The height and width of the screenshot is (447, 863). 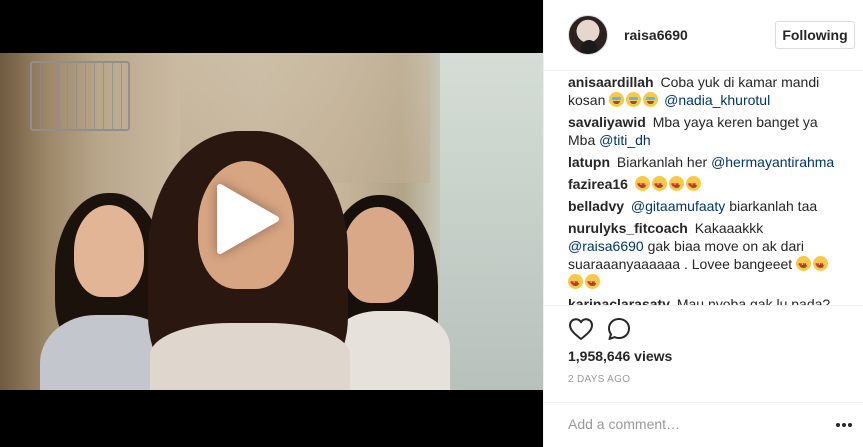 I want to click on comment-text: Biarkanlah her, so click(x=662, y=162).